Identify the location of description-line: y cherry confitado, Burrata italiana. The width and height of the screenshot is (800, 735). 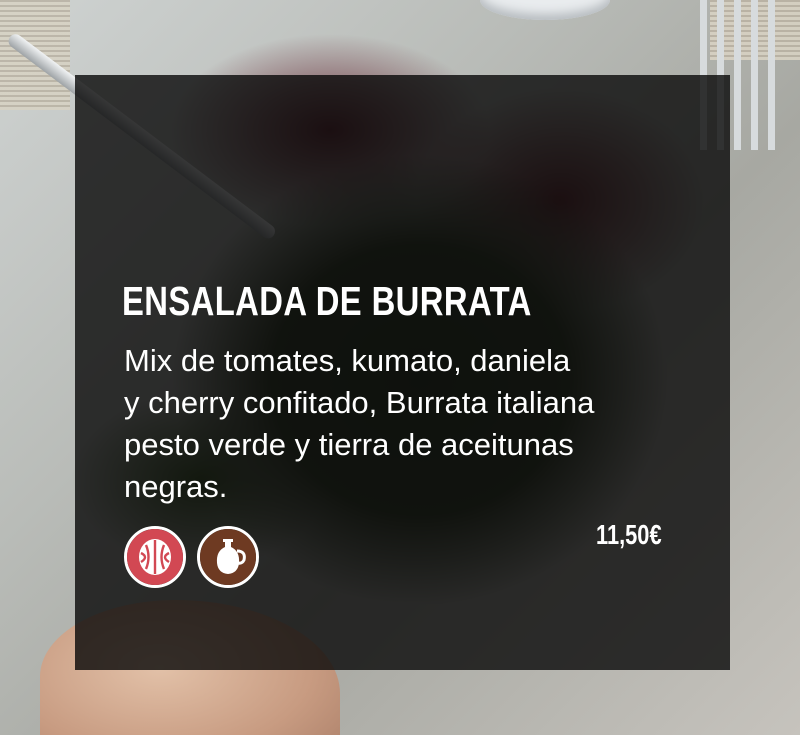
(359, 402).